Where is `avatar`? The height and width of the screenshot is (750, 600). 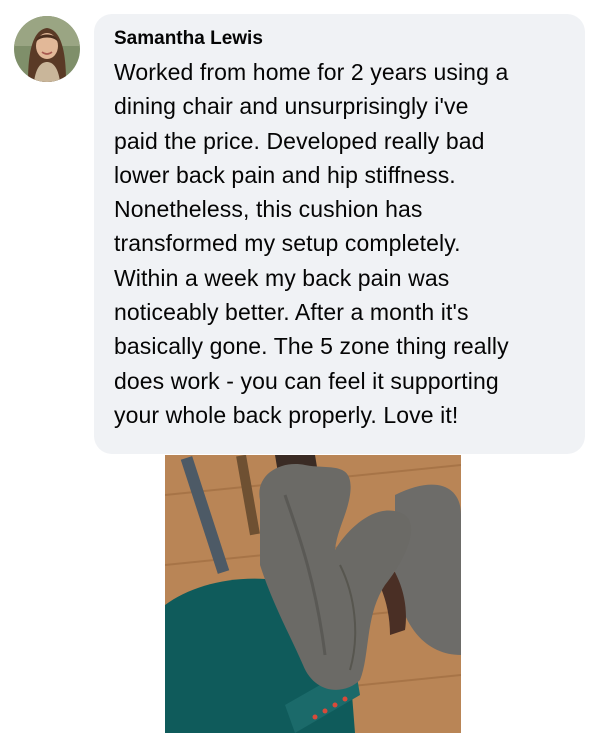
avatar is located at coordinates (47, 49).